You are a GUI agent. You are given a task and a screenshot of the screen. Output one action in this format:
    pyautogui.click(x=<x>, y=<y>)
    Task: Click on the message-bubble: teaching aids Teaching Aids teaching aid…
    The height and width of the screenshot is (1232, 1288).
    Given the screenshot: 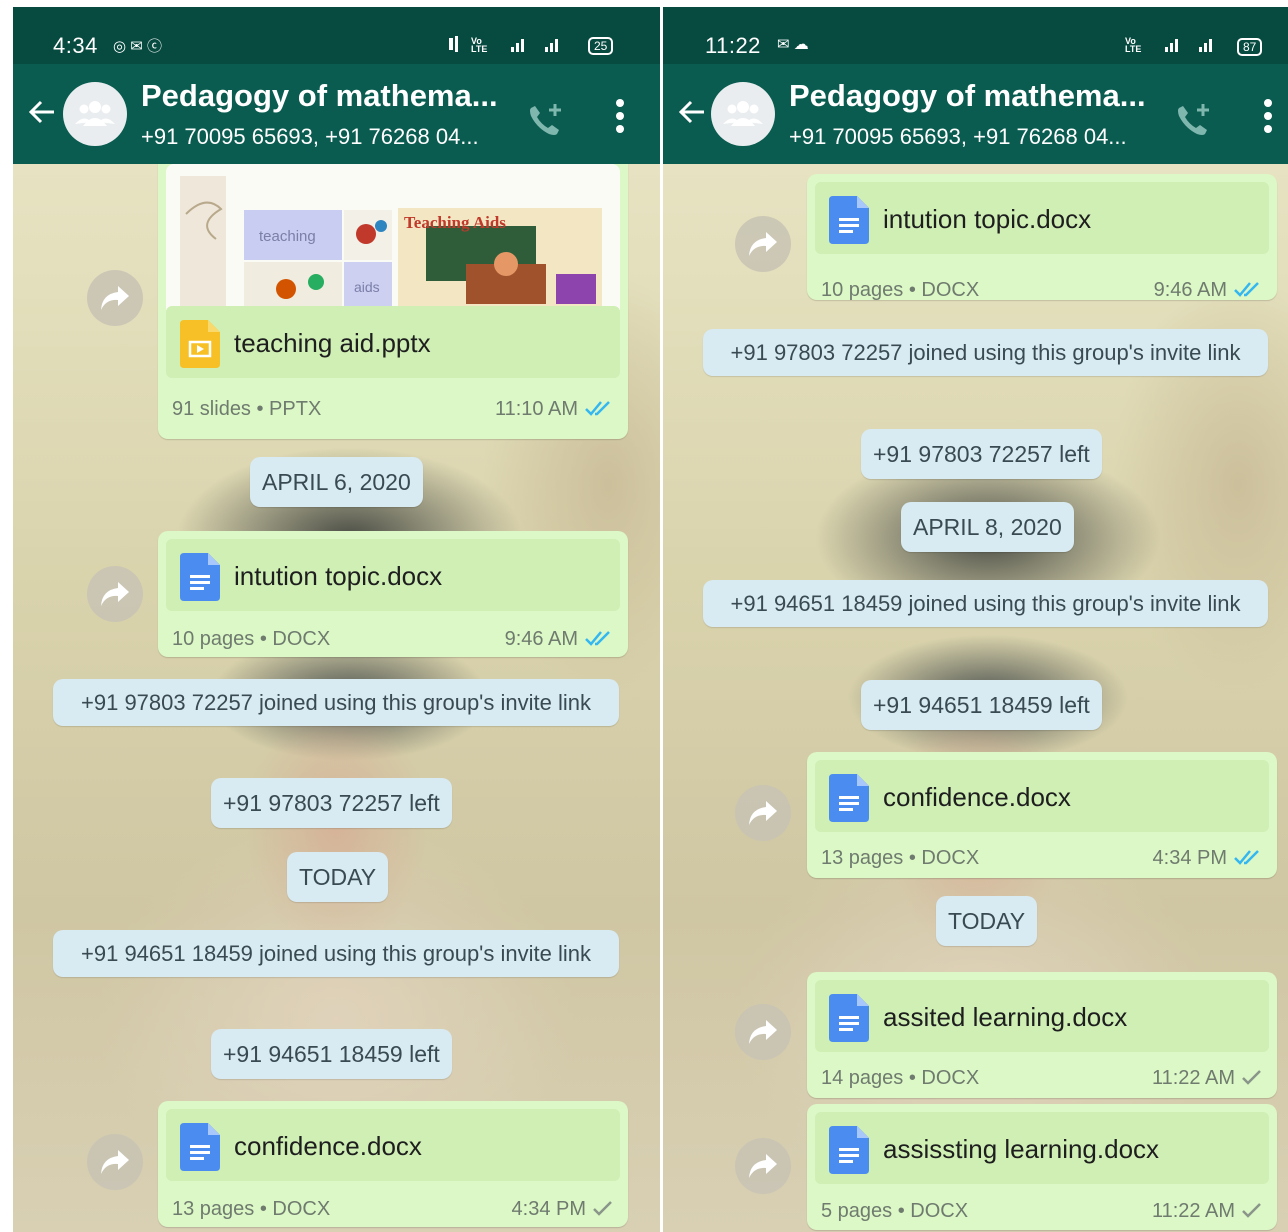 What is the action you would take?
    pyautogui.click(x=393, y=301)
    